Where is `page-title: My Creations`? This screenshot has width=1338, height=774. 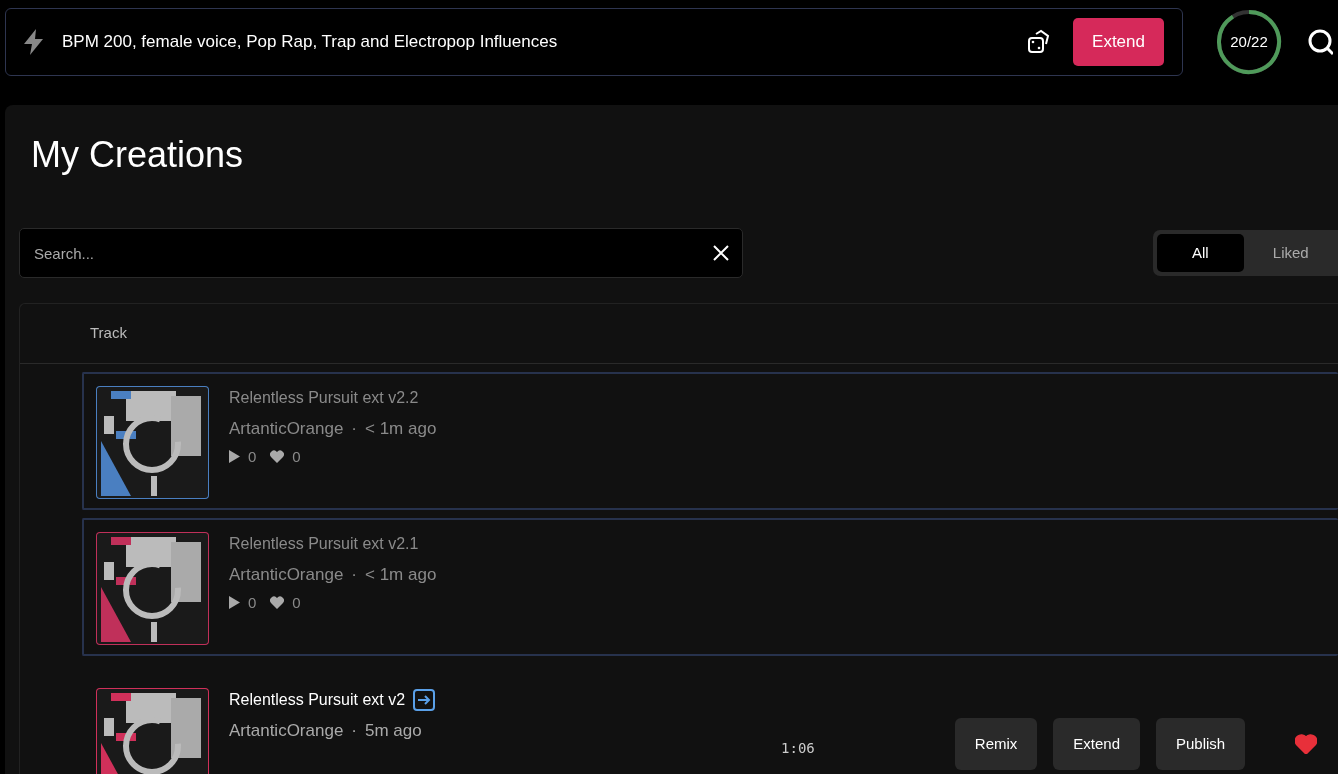
page-title: My Creations is located at coordinates (138, 155).